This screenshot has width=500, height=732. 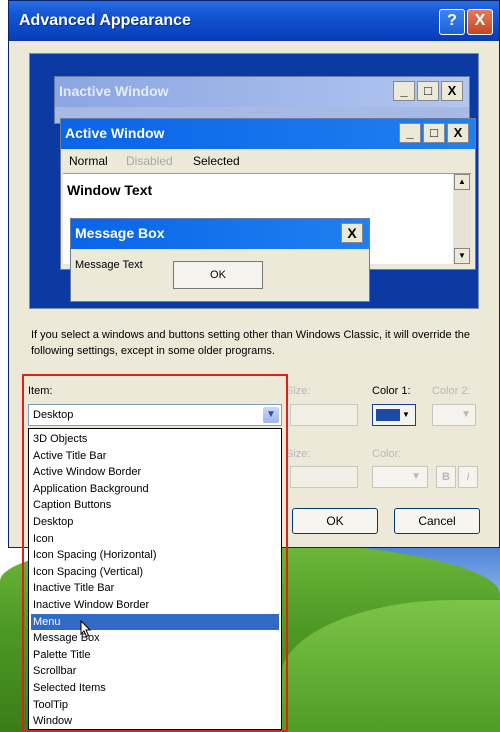 I want to click on dropdown-option: Icon, so click(x=155, y=539).